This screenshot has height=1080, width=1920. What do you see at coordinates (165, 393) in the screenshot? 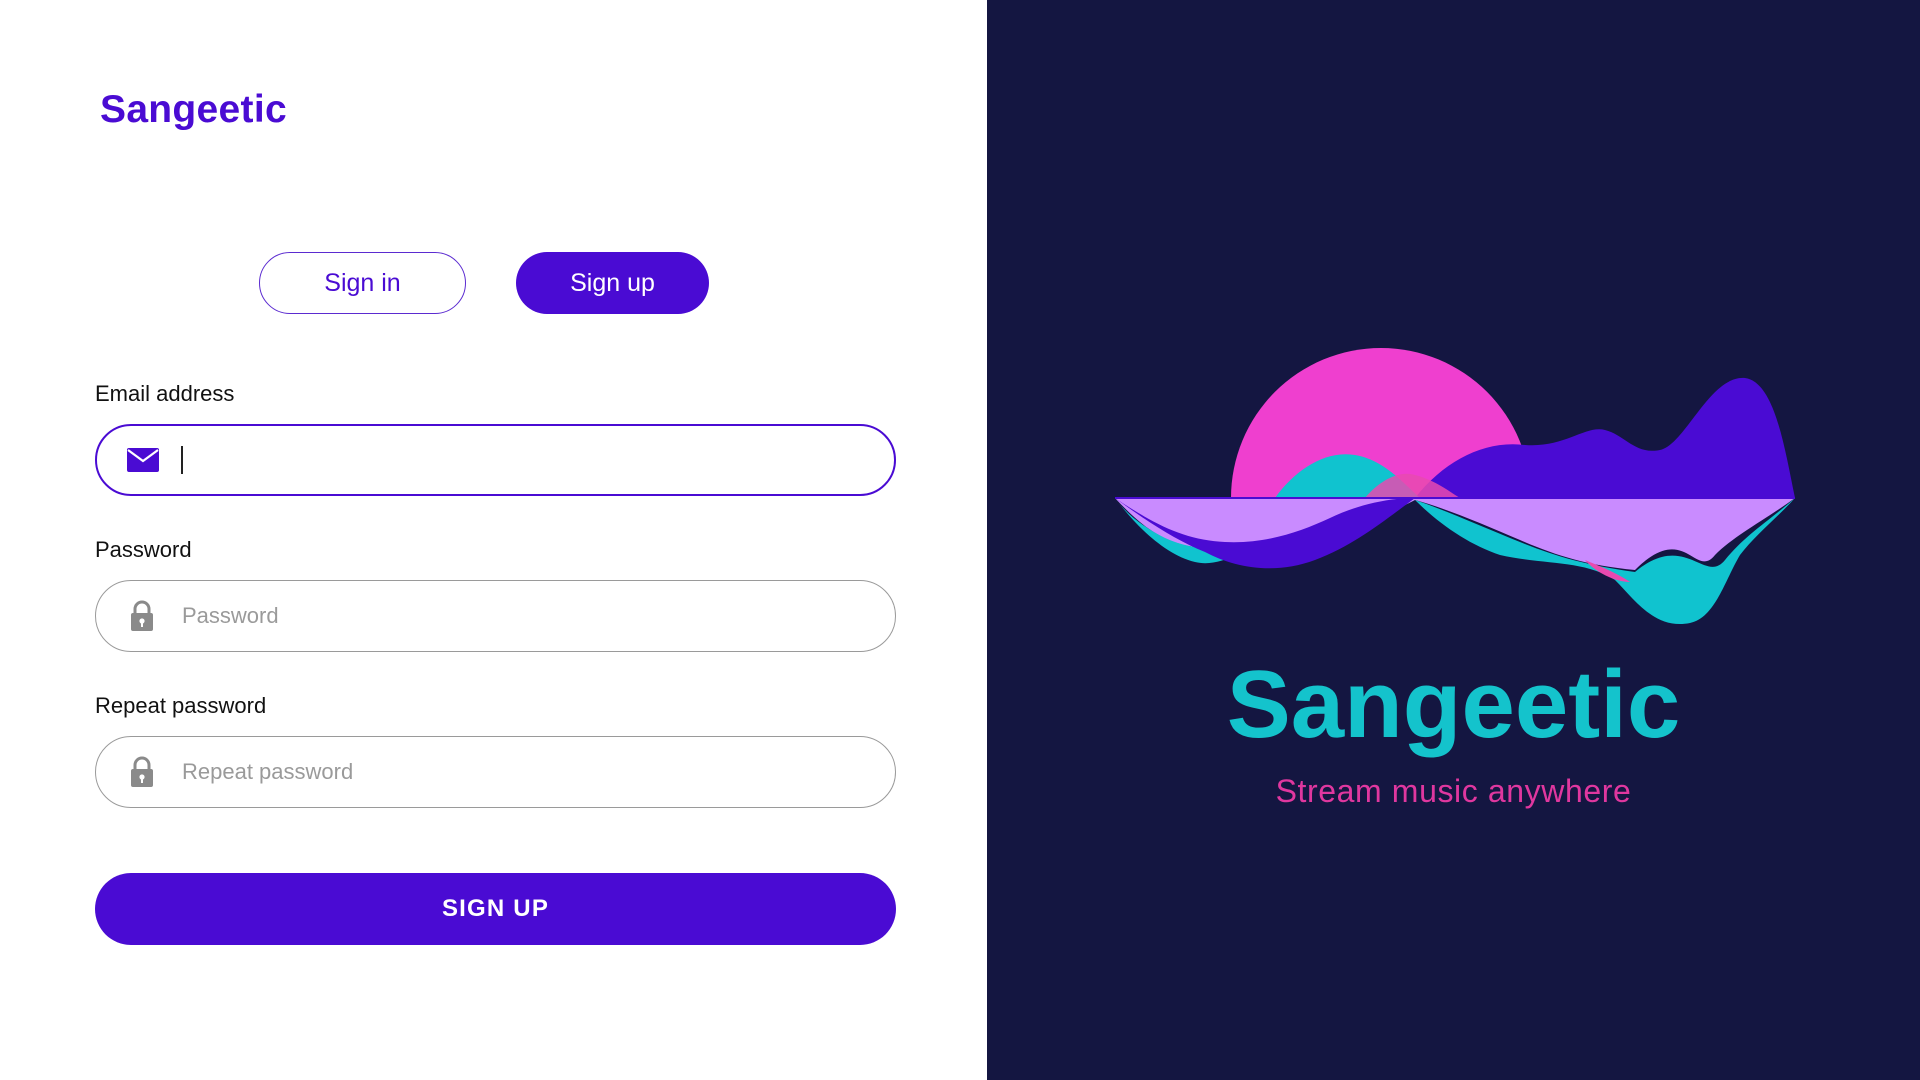
I see `email-label: Email address` at bounding box center [165, 393].